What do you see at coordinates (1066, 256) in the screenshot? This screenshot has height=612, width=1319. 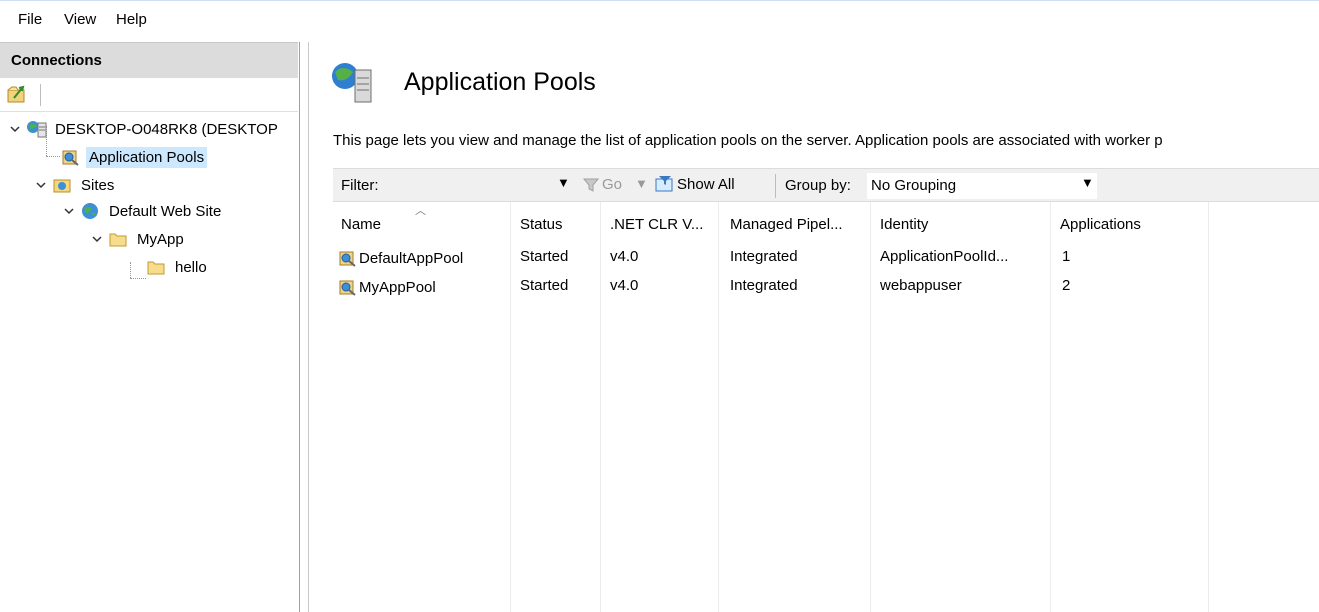 I see `cell-applications: 1` at bounding box center [1066, 256].